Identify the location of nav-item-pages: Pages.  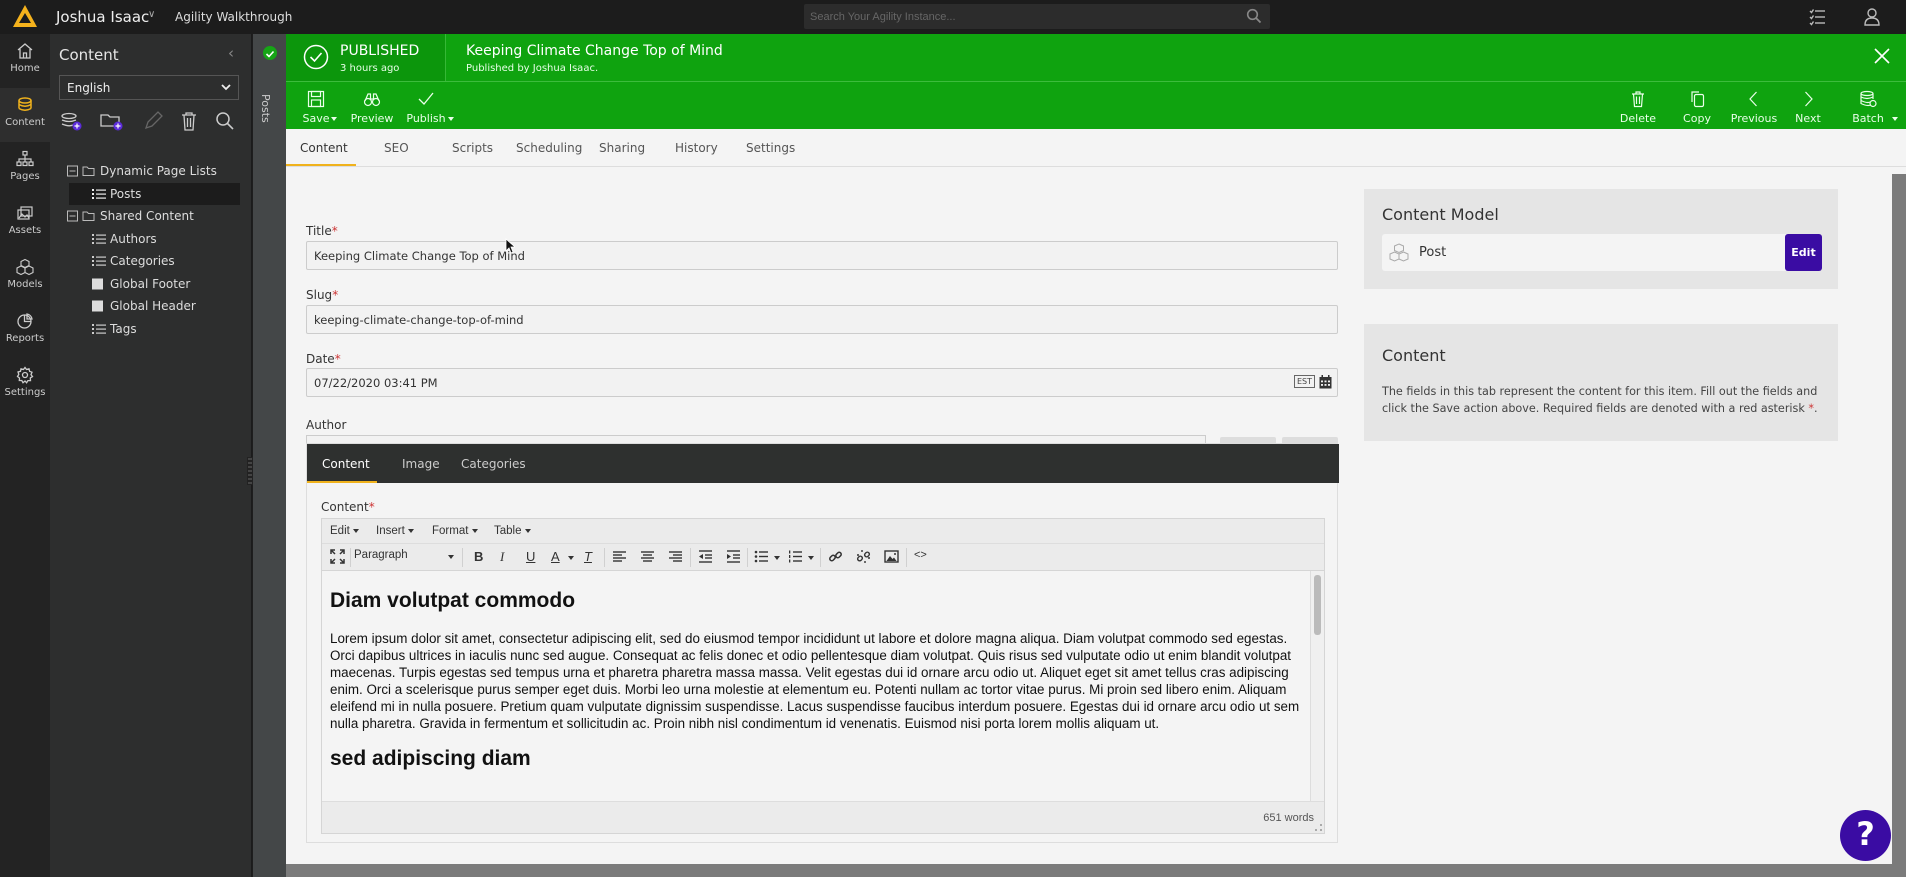
(25, 169).